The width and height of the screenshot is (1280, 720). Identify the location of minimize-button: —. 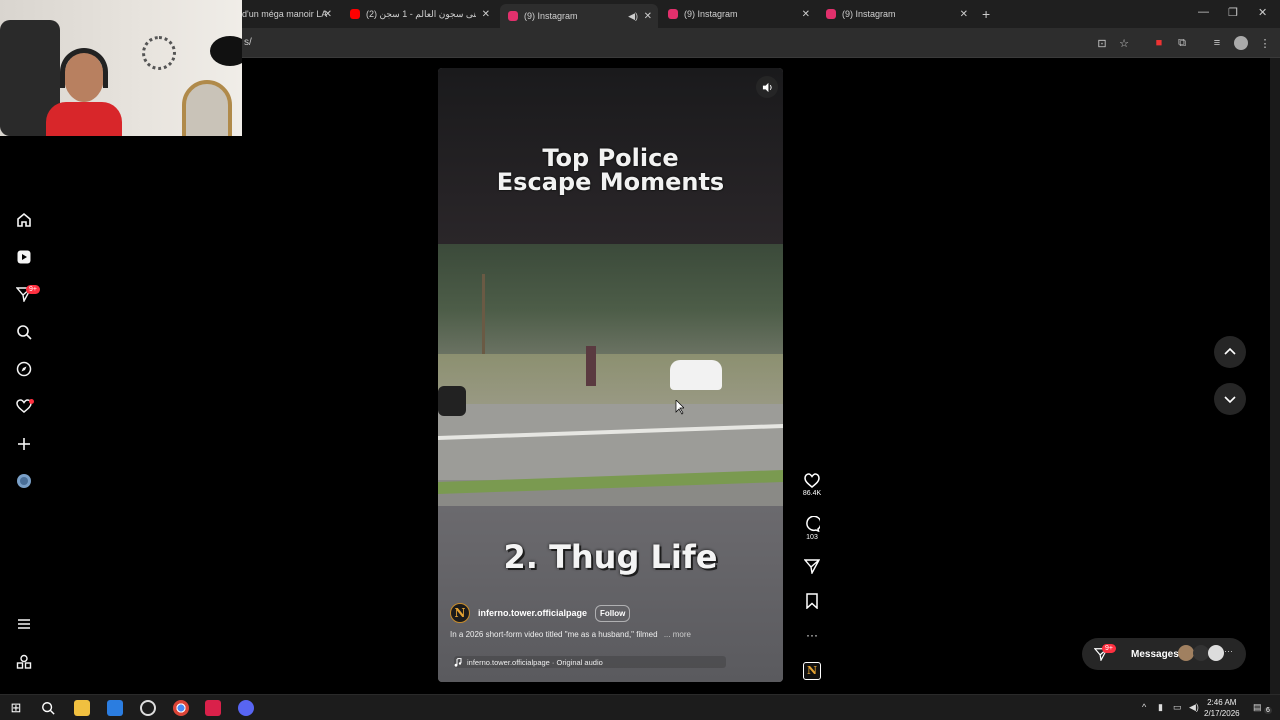
(1203, 12).